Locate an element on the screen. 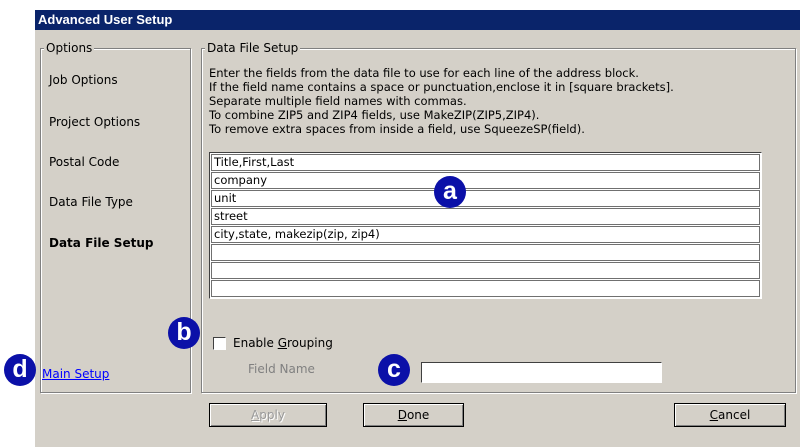  done-button: Done is located at coordinates (413, 415).